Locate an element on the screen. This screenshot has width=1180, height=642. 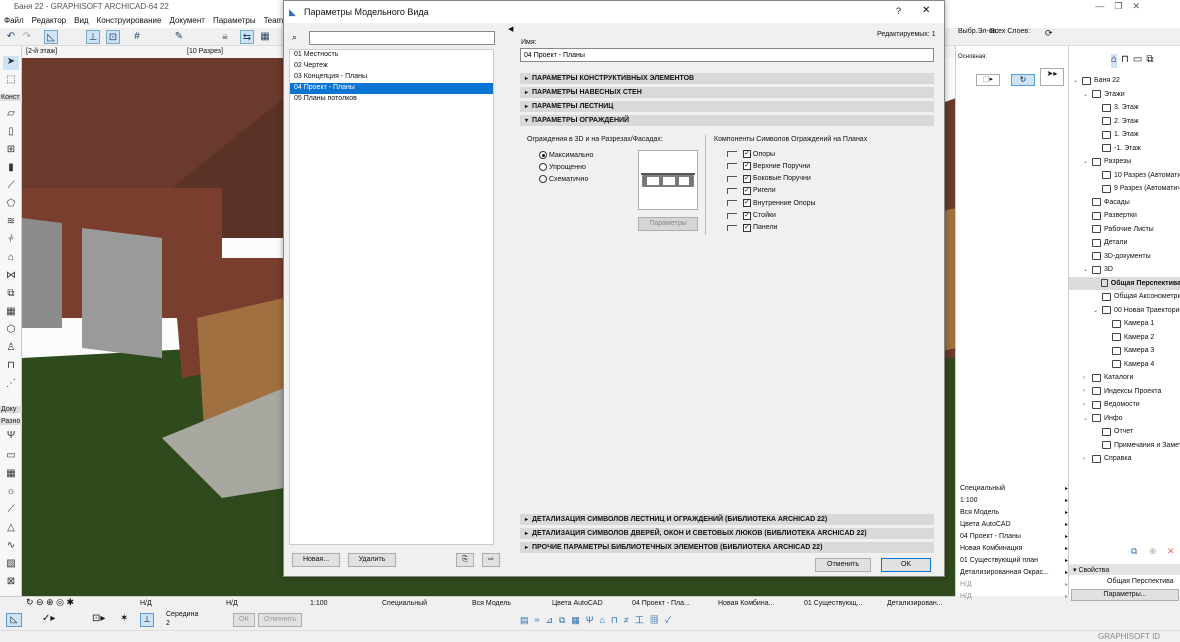
menu-document: Документ is located at coordinates (187, 22).